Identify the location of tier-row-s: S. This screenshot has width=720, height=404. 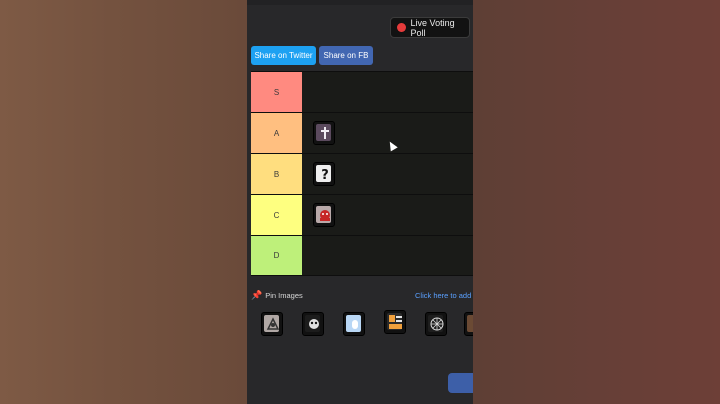
(362, 91).